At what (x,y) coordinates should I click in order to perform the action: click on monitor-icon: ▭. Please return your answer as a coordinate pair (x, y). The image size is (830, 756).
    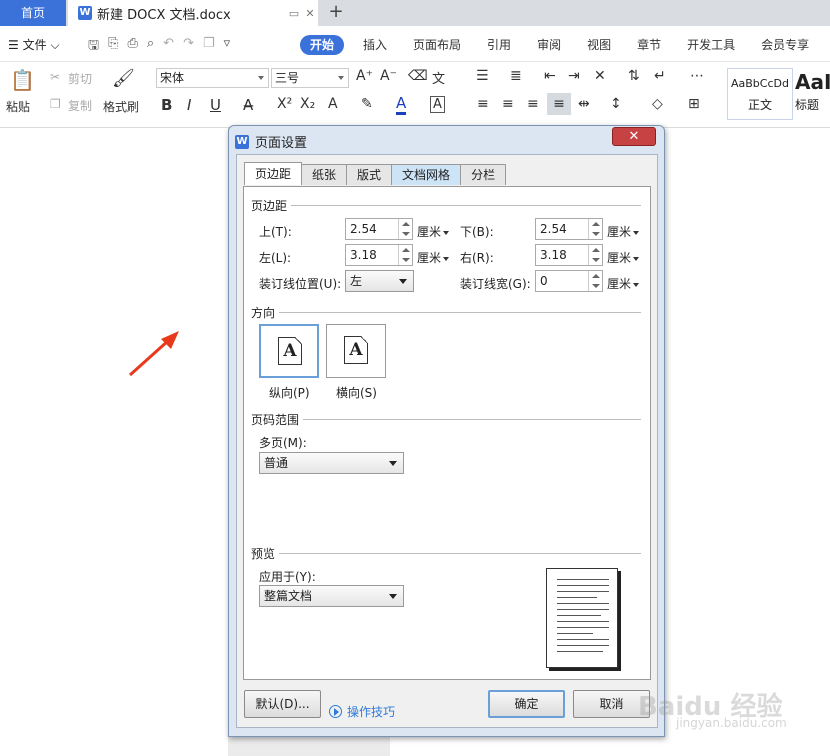
    Looking at the image, I should click on (294, 13).